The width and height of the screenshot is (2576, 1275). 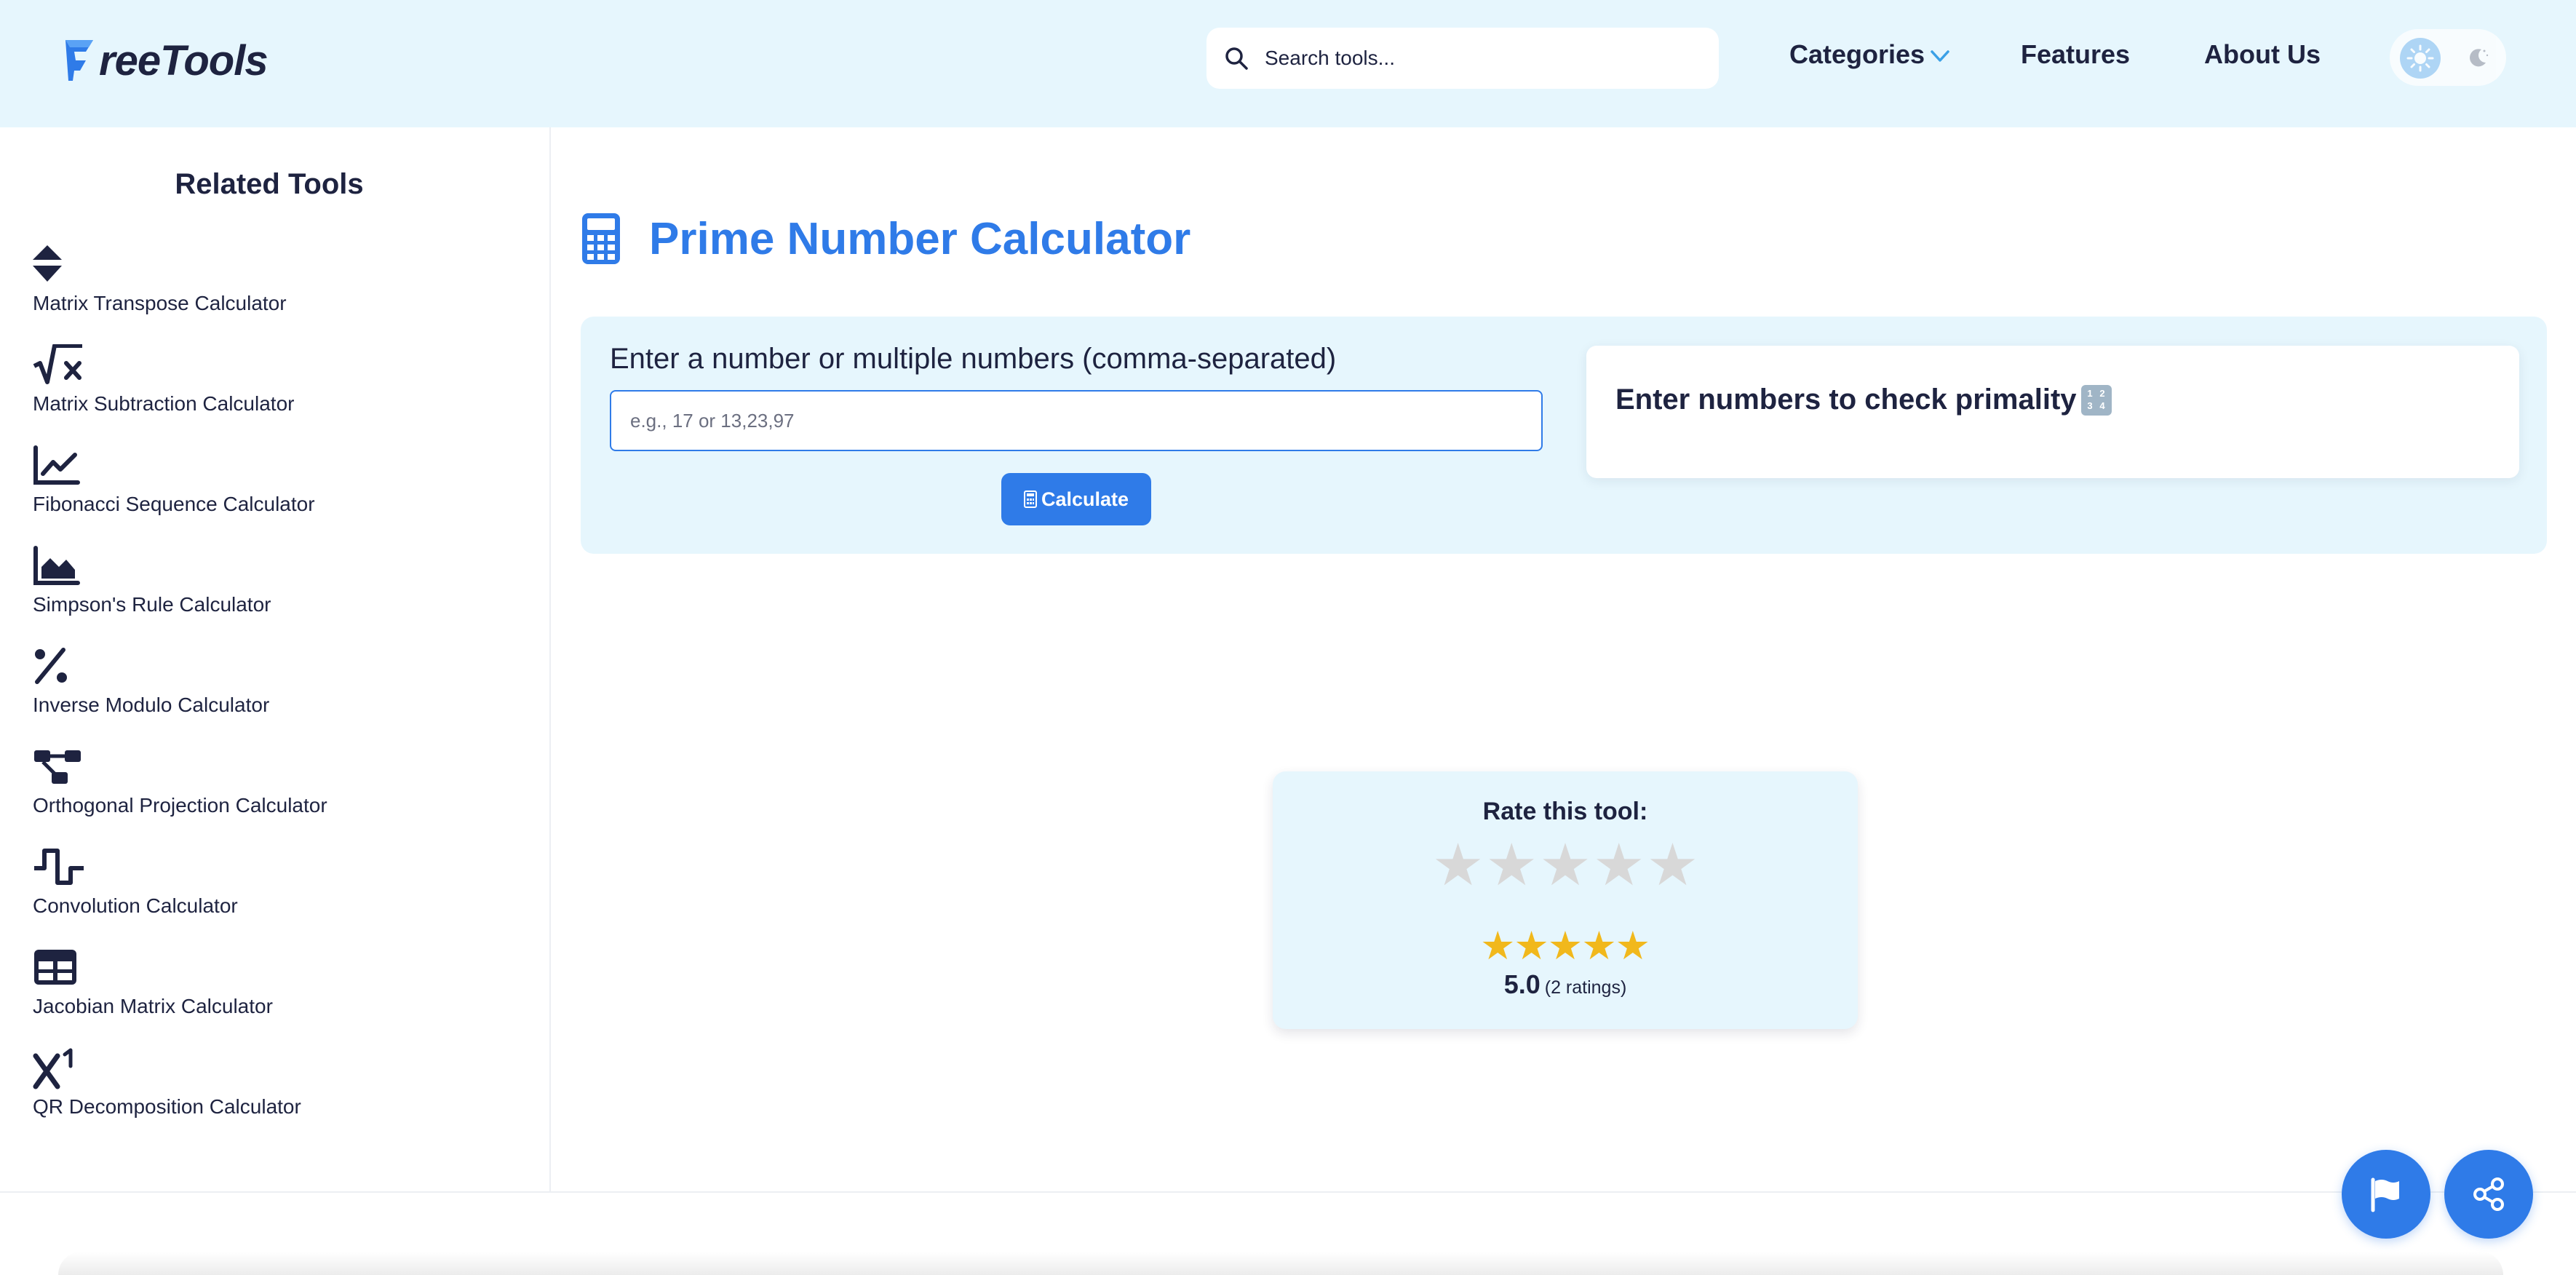 What do you see at coordinates (53, 1068) in the screenshot?
I see `superscript-icon` at bounding box center [53, 1068].